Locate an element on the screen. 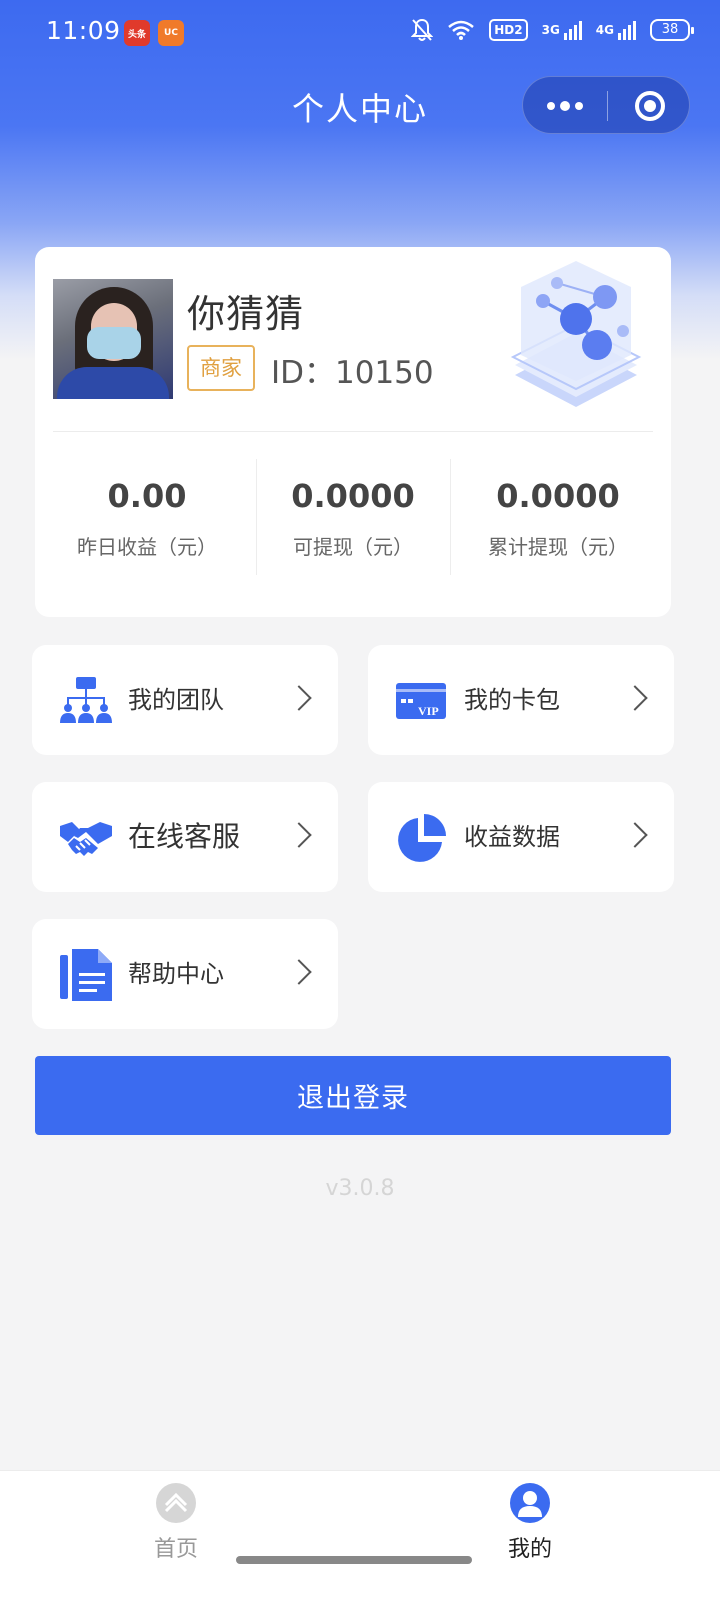  menu-label: 收益数据 is located at coordinates (512, 837).